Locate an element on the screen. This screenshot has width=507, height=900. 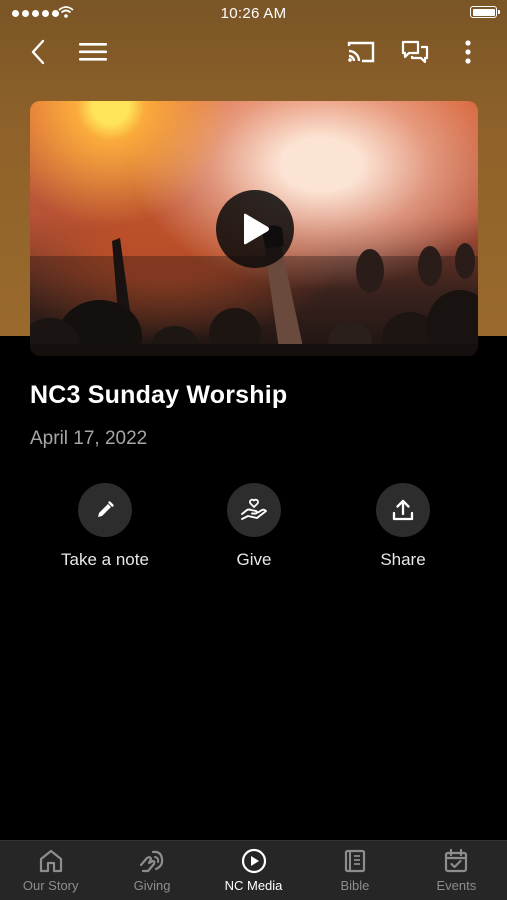
chevron-left-icon is located at coordinates (38, 52).